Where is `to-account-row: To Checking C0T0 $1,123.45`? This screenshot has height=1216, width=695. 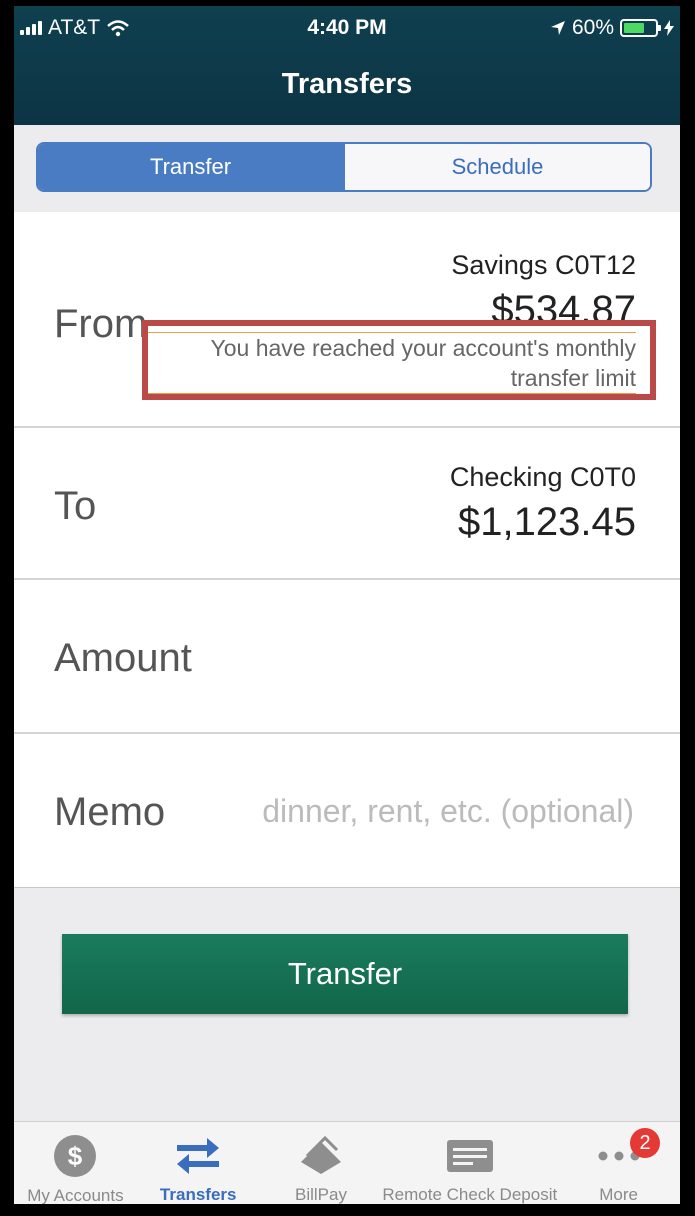 to-account-row: To Checking C0T0 $1,123.45 is located at coordinates (347, 504).